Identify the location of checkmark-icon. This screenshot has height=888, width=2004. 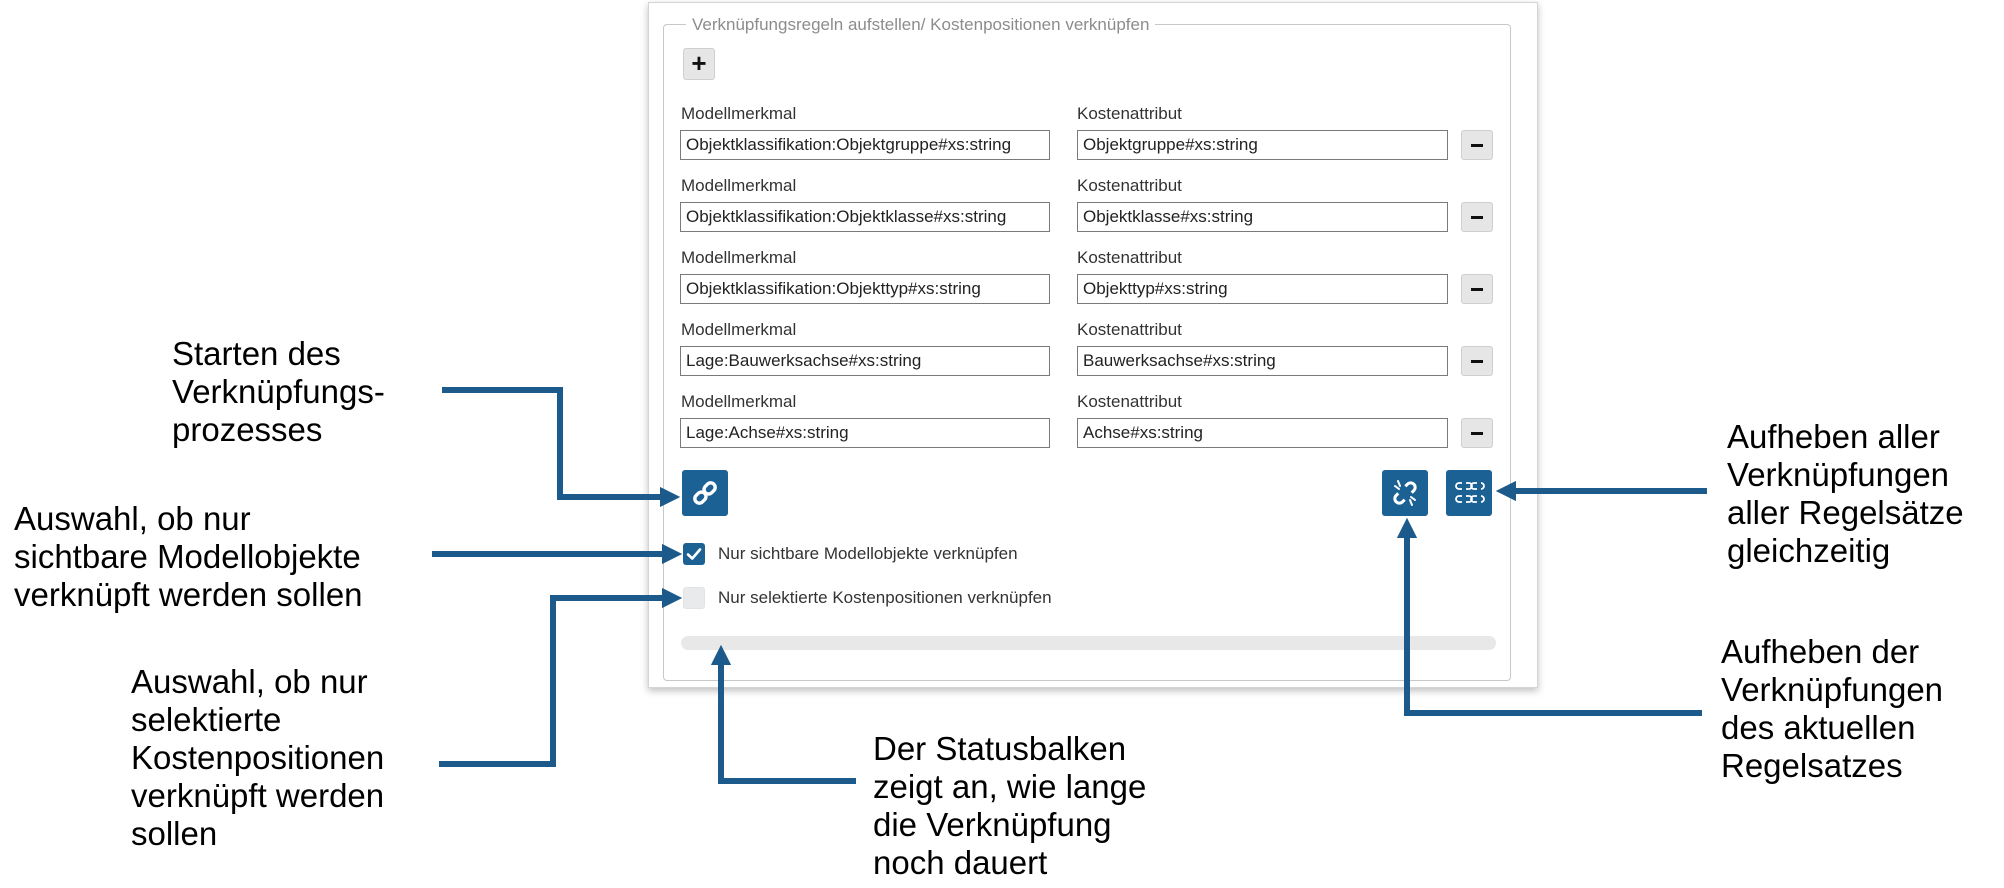
(694, 554).